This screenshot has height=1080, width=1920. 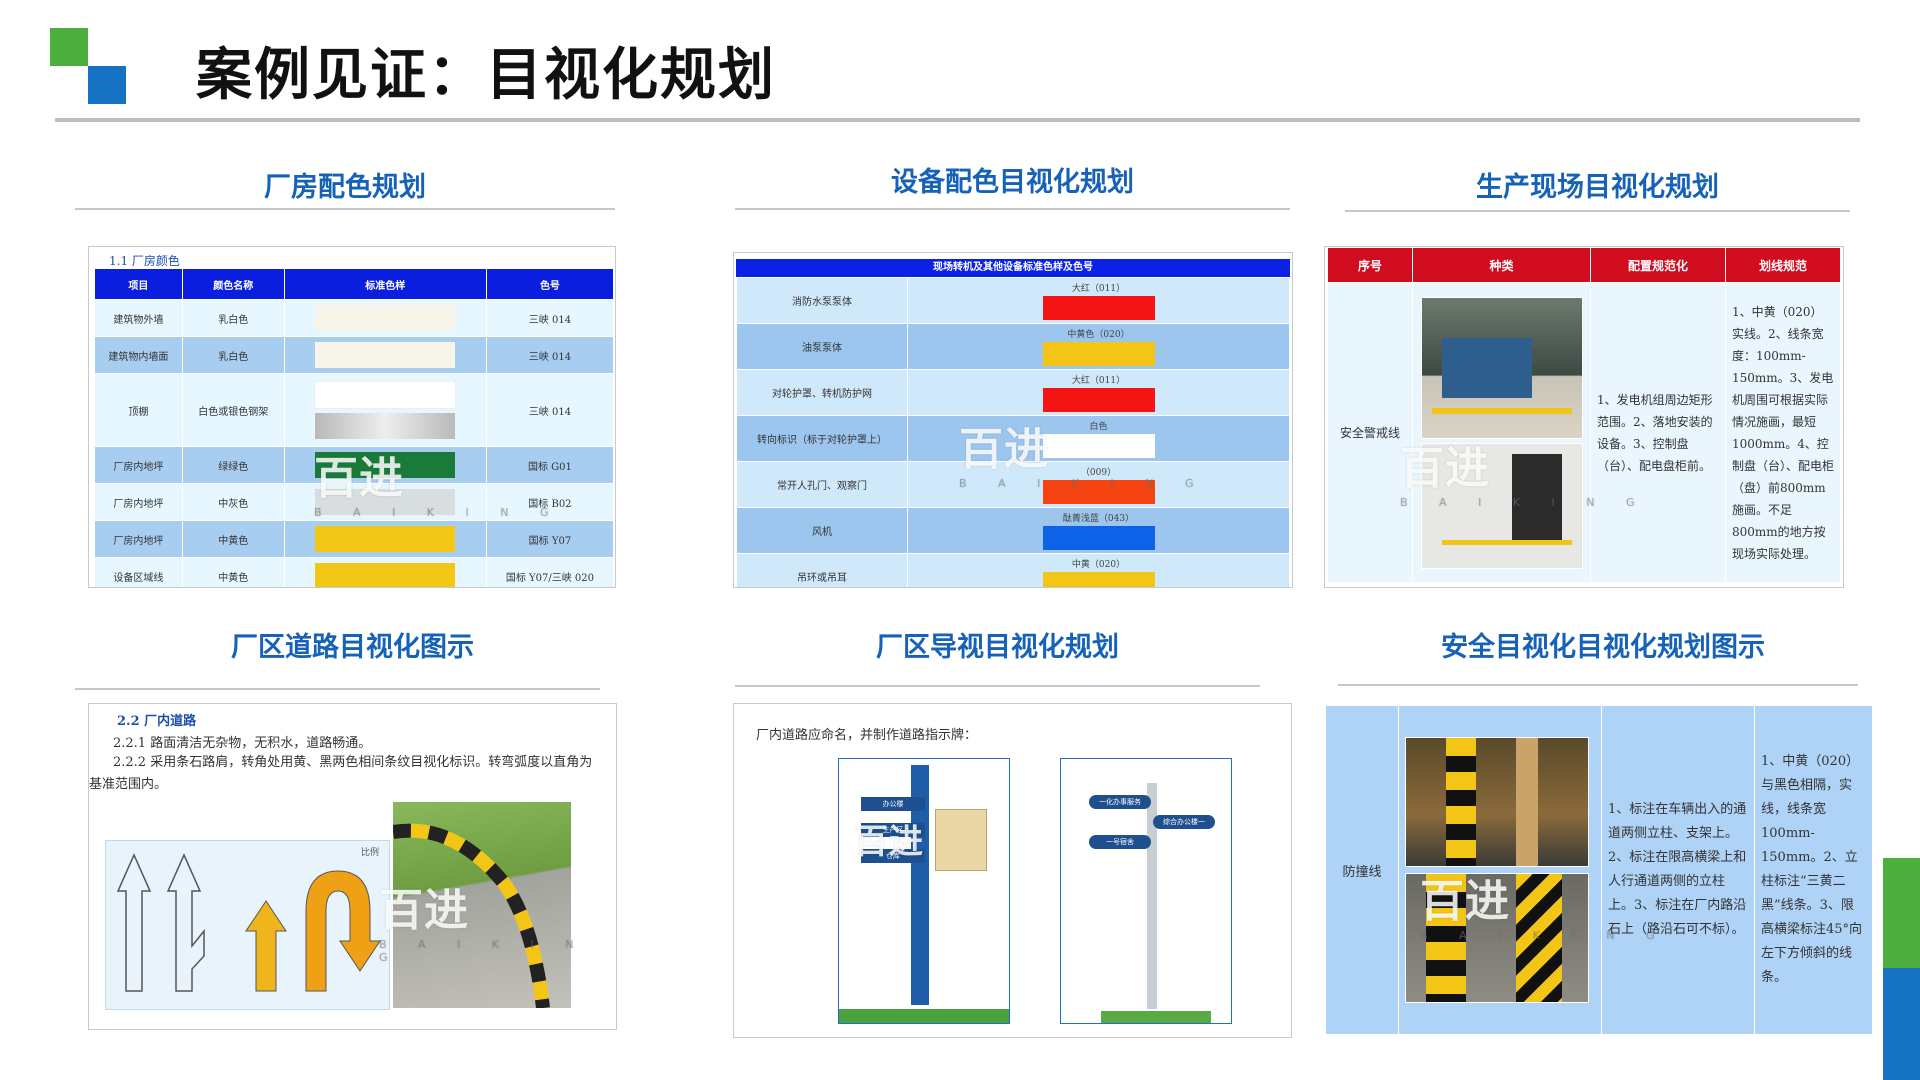 I want to click on sign-arm: 生产区, so click(x=893, y=830).